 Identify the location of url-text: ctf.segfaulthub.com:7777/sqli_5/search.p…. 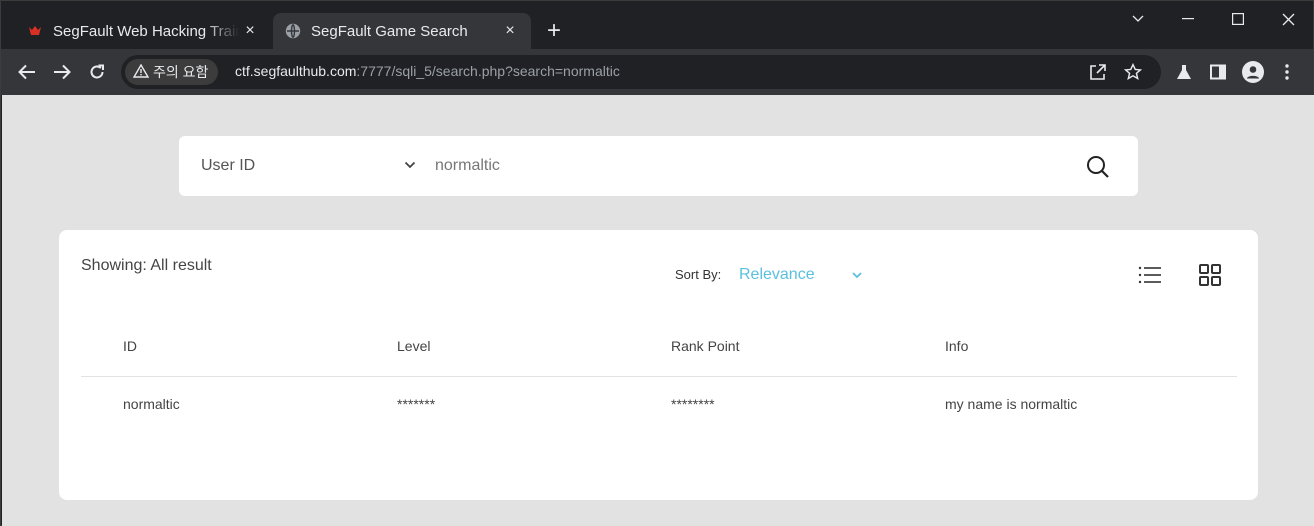
(427, 71).